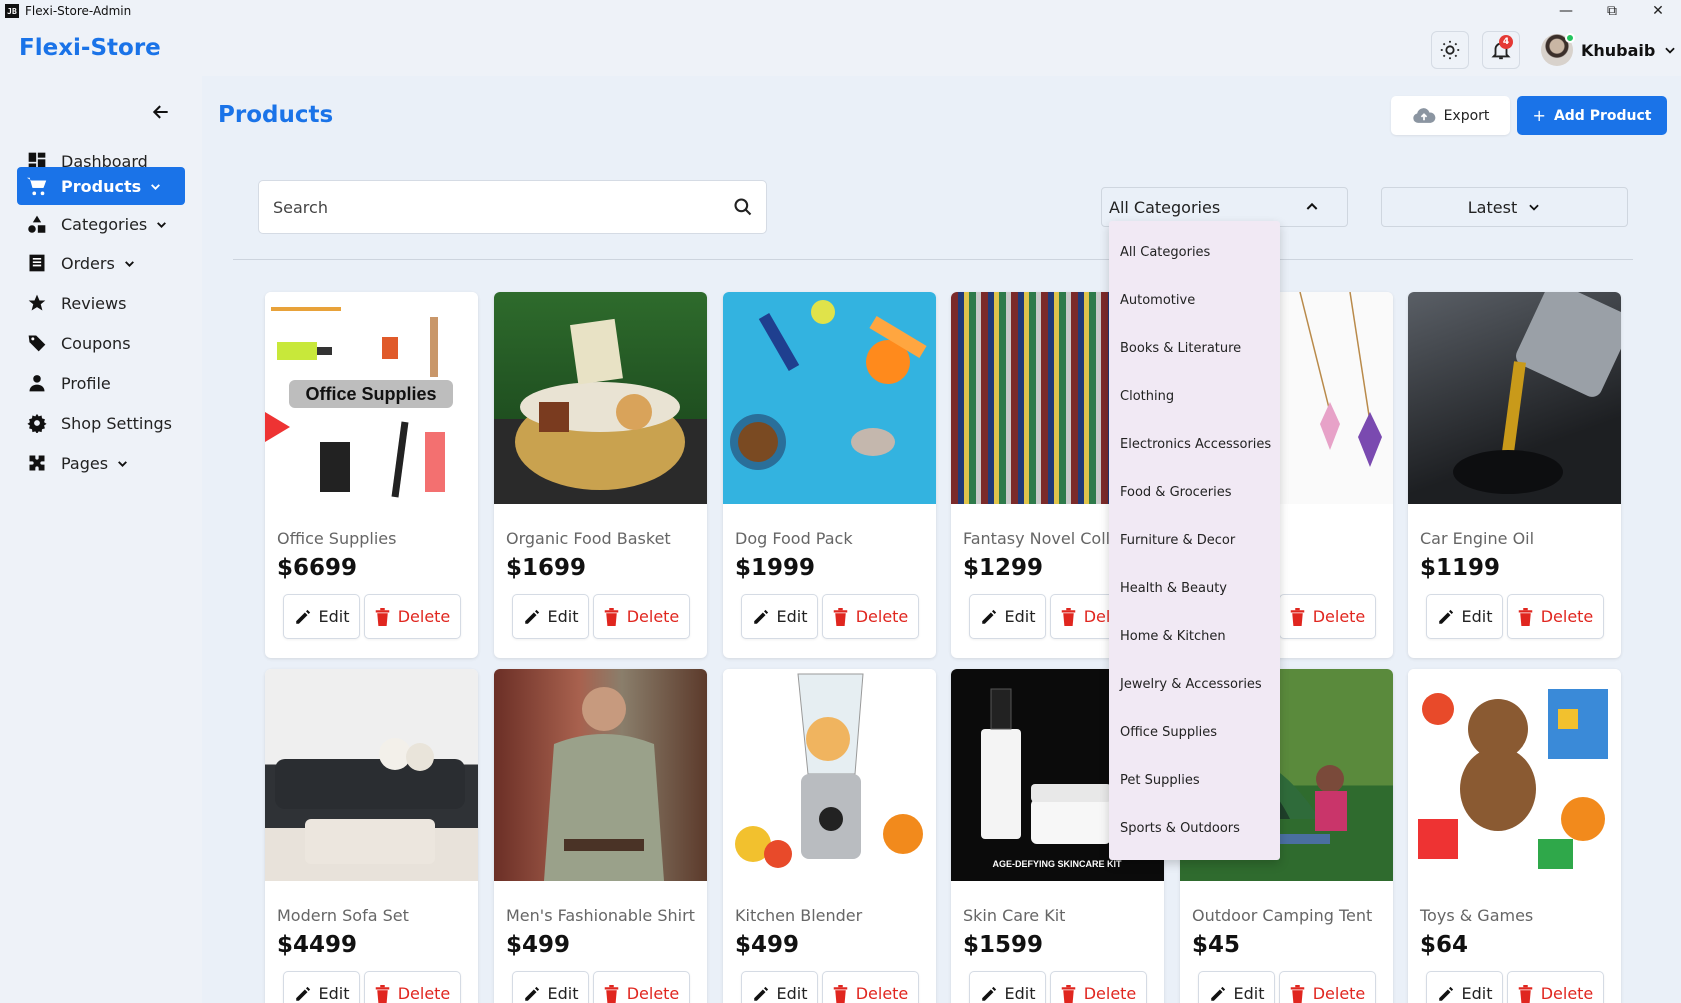 Image resolution: width=1681 pixels, height=1003 pixels. What do you see at coordinates (1194, 684) in the screenshot?
I see `category-option: Jewelry & Accessories` at bounding box center [1194, 684].